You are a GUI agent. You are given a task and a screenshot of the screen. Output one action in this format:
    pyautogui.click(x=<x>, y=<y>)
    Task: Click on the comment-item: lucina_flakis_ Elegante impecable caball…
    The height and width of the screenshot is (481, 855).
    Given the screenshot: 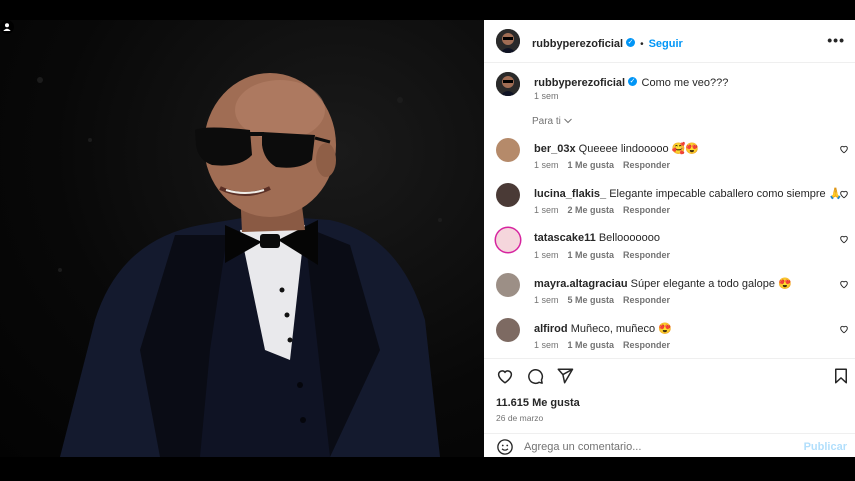 What is the action you would take?
    pyautogui.click(x=669, y=206)
    